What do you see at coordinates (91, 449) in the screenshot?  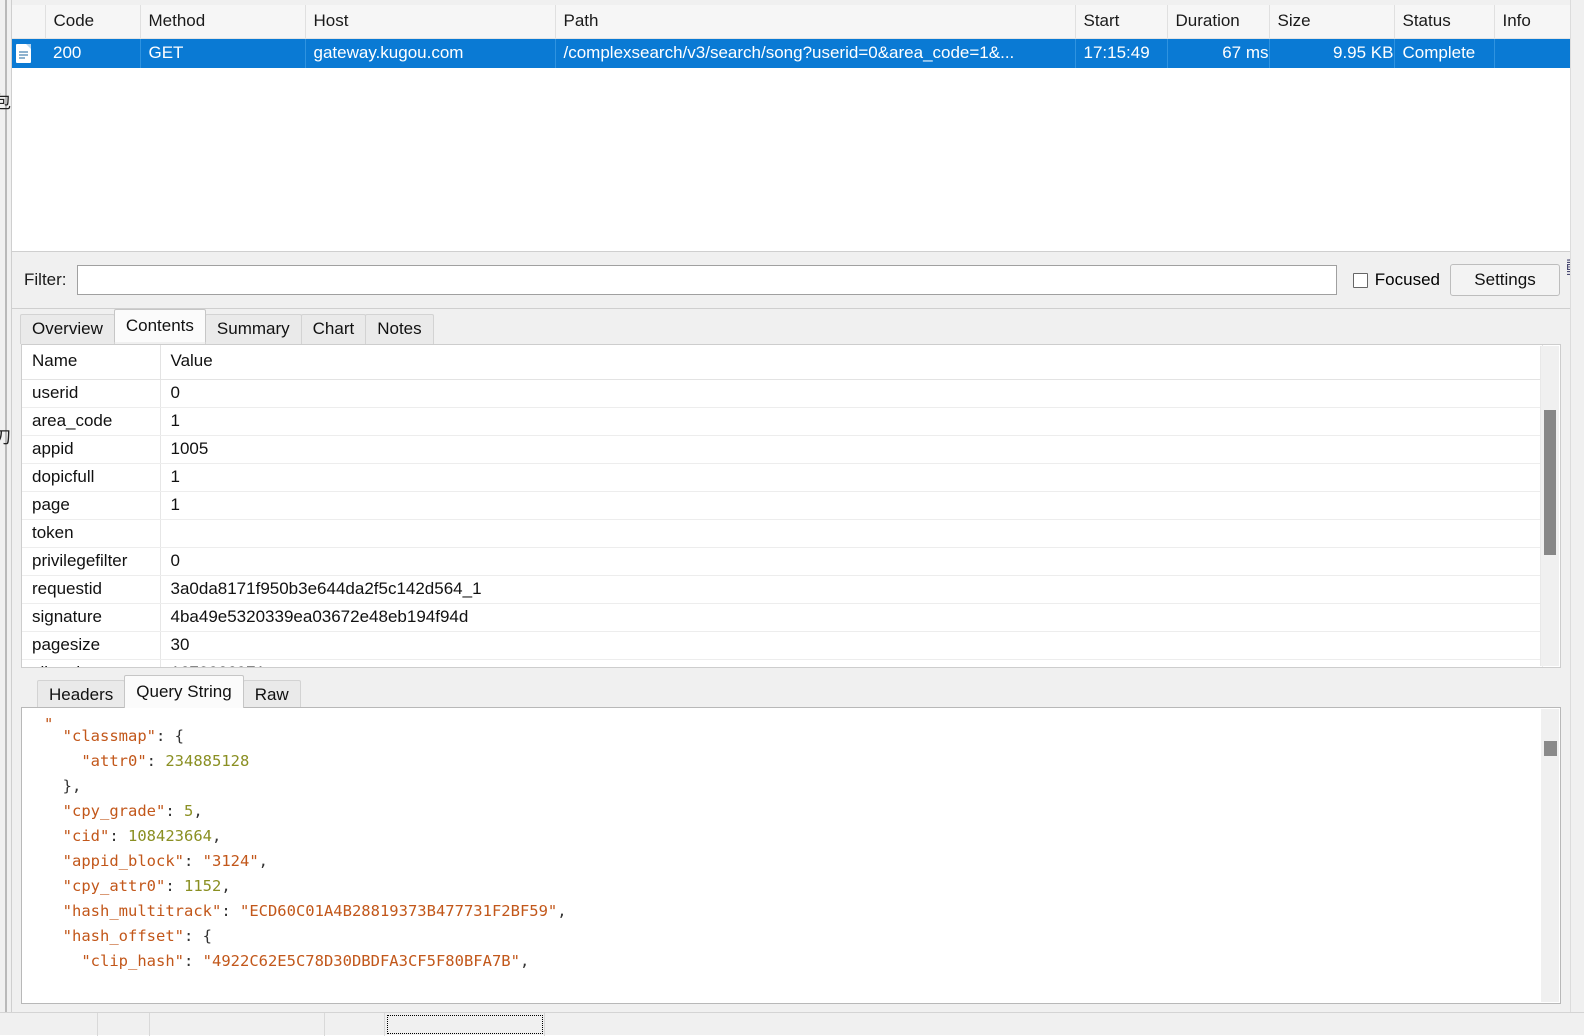 I see `param-name: appid` at bounding box center [91, 449].